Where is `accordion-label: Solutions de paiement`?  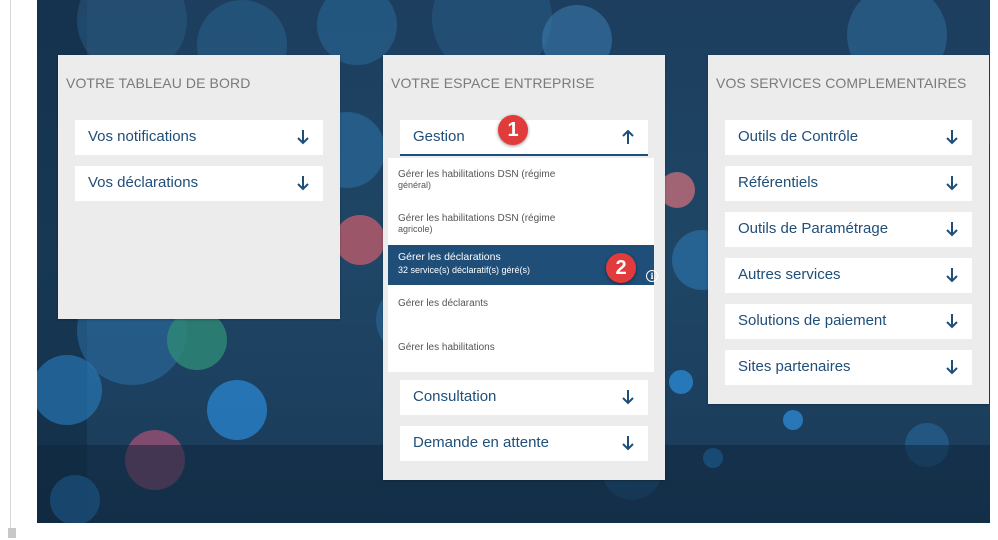
accordion-label: Solutions de paiement is located at coordinates (812, 320).